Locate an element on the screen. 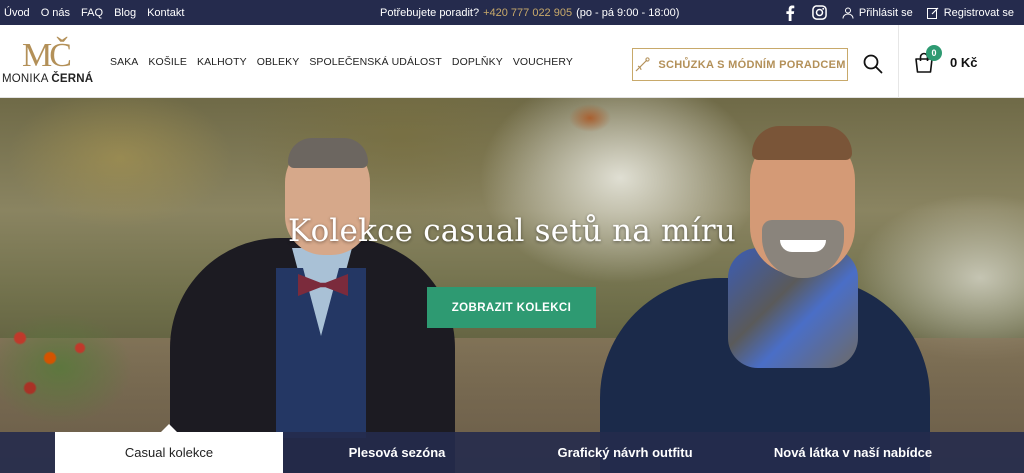 The image size is (1024, 473). logo-last-name: ČERNÁ is located at coordinates (72, 79).